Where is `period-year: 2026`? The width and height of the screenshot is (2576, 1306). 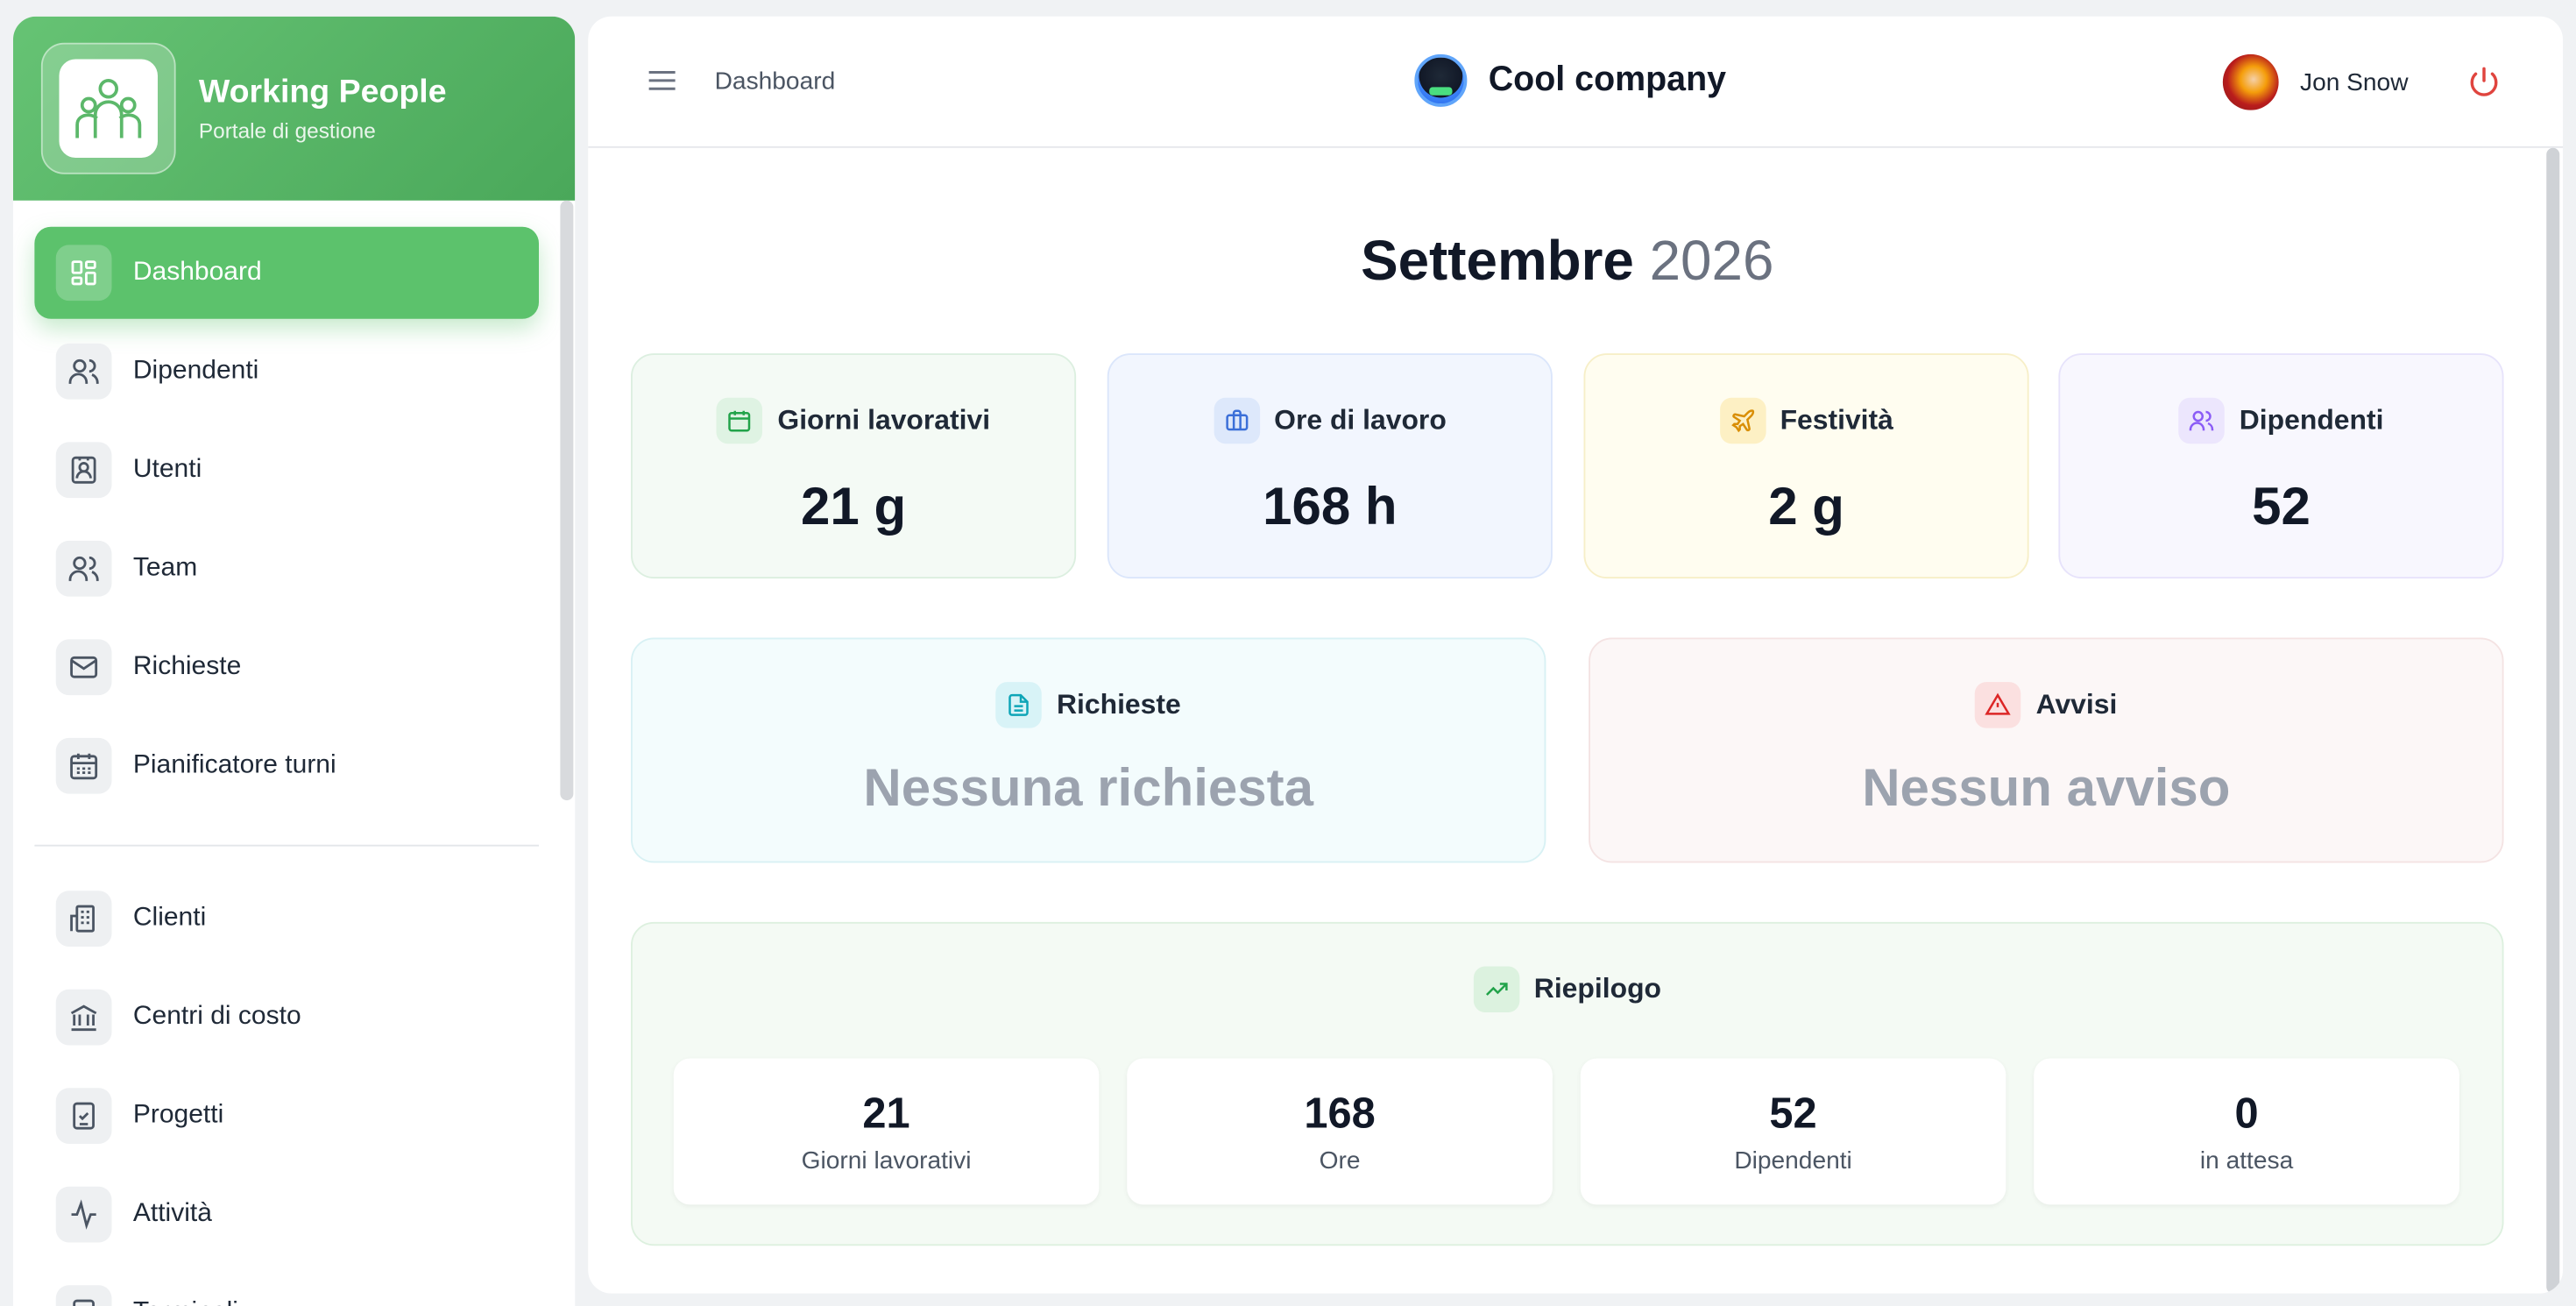
period-year: 2026 is located at coordinates (1711, 262).